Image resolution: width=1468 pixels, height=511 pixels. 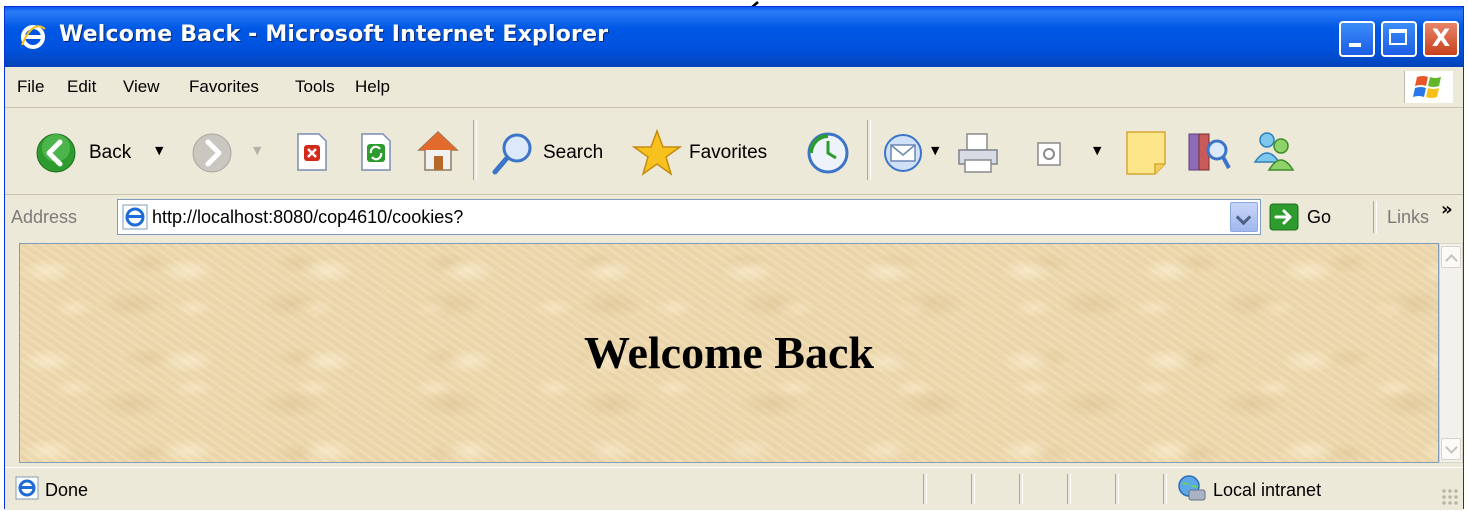 I want to click on links-separator, so click(x=1375, y=217).